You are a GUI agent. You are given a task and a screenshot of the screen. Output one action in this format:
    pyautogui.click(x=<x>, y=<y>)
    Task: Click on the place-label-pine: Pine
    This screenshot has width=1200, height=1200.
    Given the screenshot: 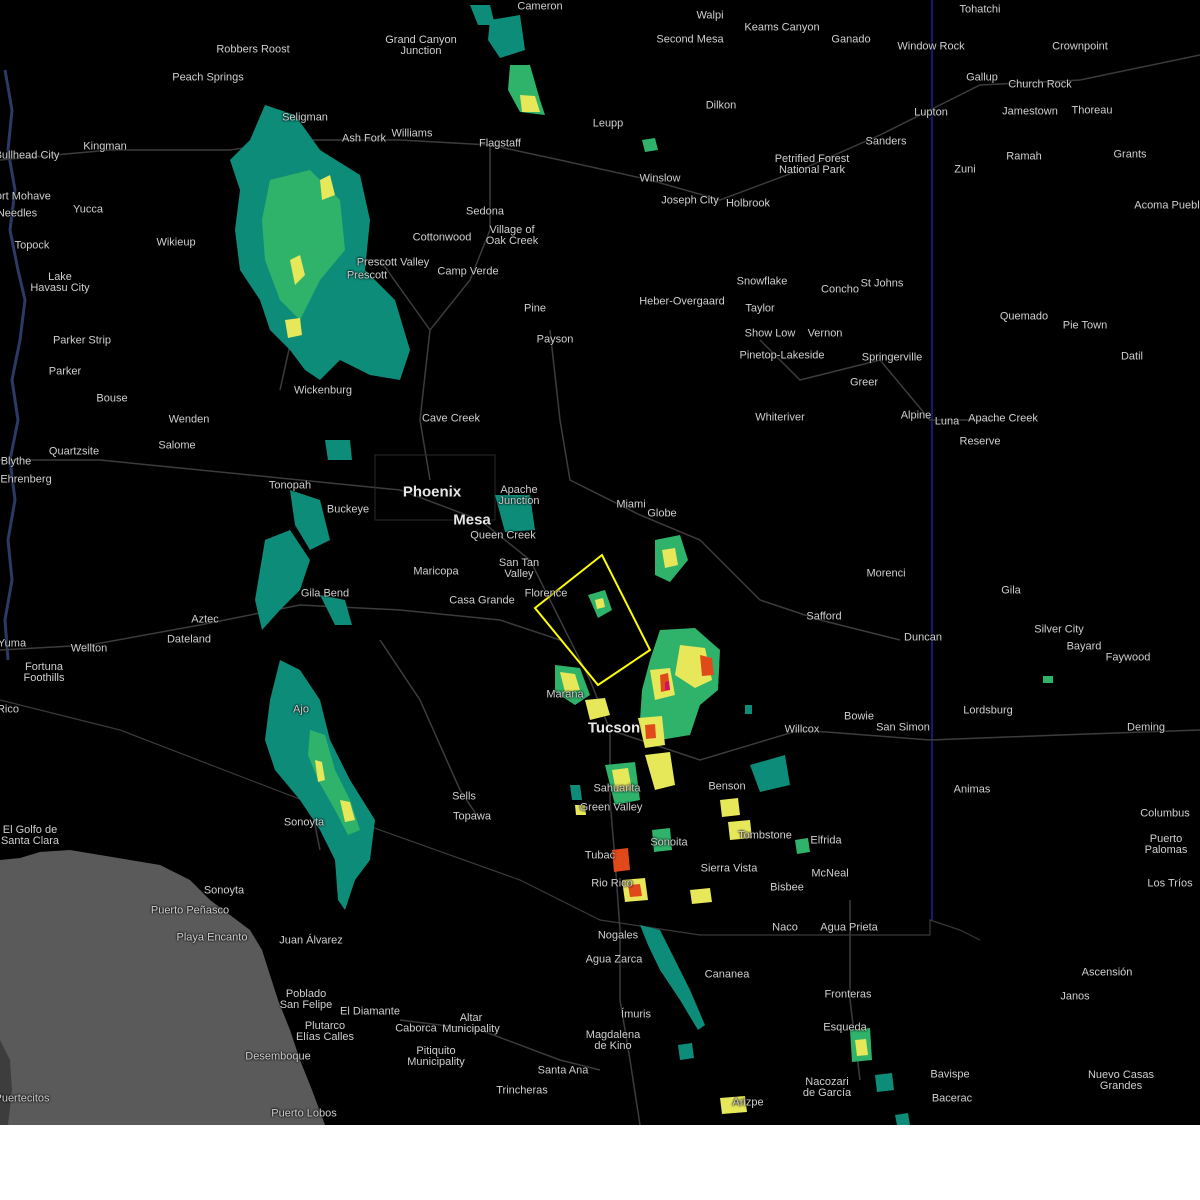 What is the action you would take?
    pyautogui.click(x=535, y=308)
    